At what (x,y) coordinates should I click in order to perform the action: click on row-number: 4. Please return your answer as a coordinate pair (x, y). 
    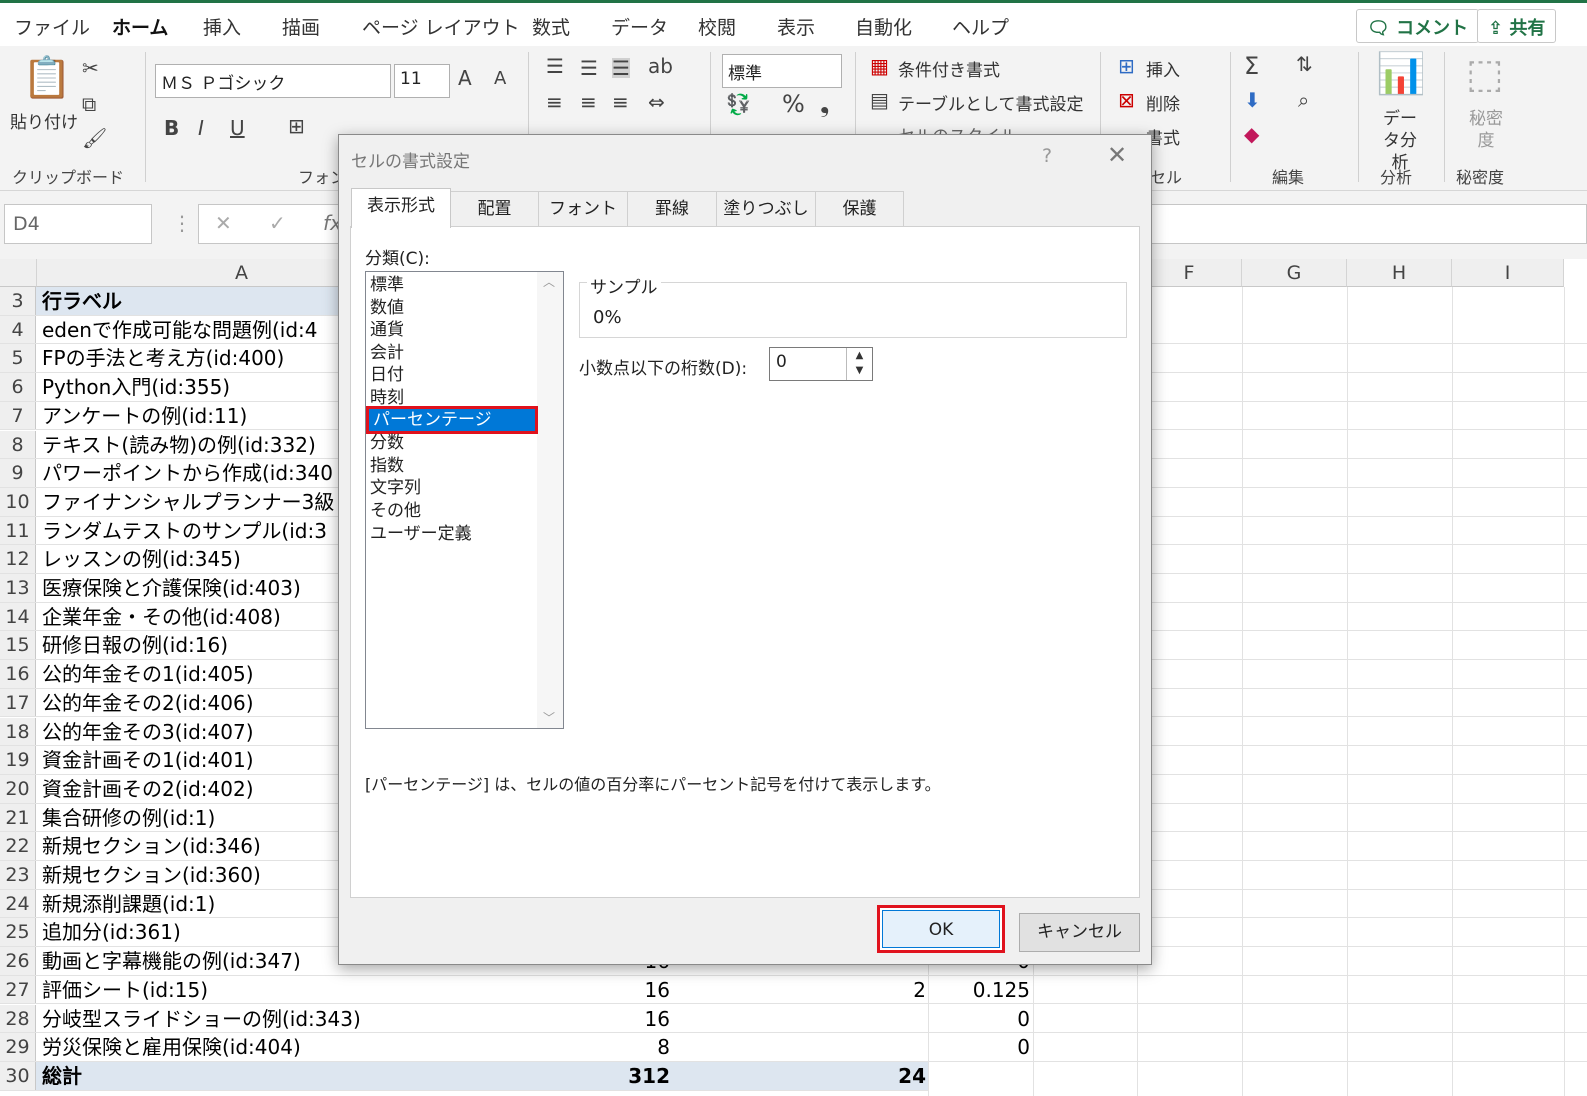
    Looking at the image, I should click on (18, 329).